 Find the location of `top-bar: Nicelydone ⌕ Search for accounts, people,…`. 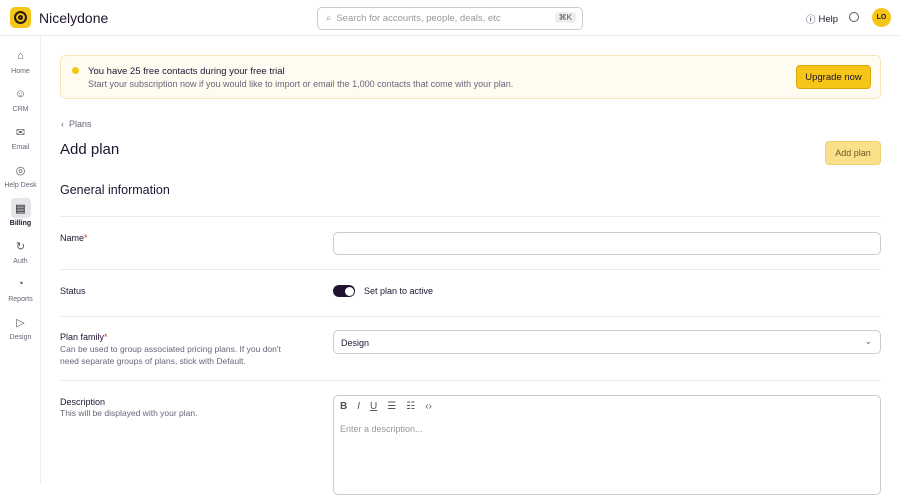

top-bar: Nicelydone ⌕ Search for accounts, people,… is located at coordinates (450, 18).